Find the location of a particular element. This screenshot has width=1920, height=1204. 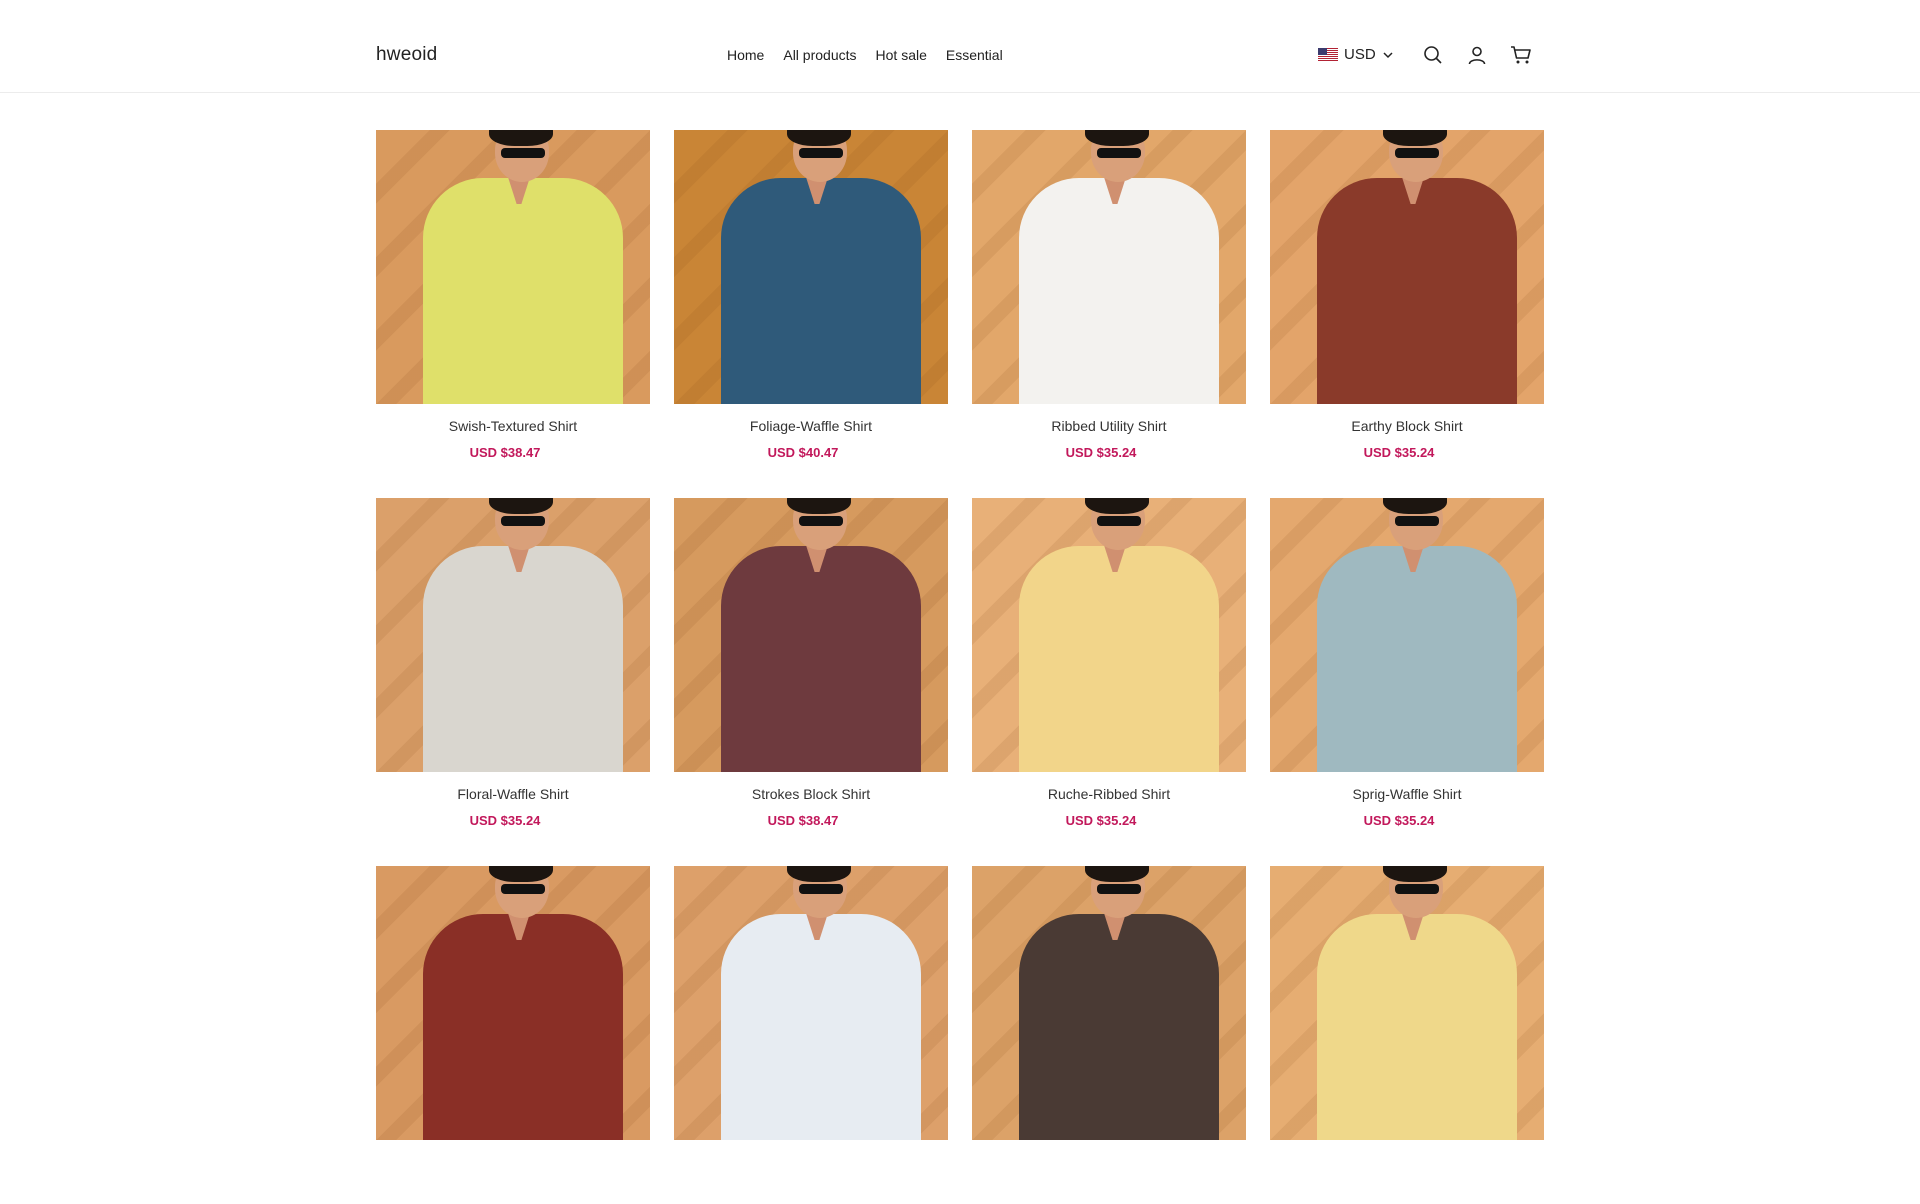

cart-button is located at coordinates (1521, 55).